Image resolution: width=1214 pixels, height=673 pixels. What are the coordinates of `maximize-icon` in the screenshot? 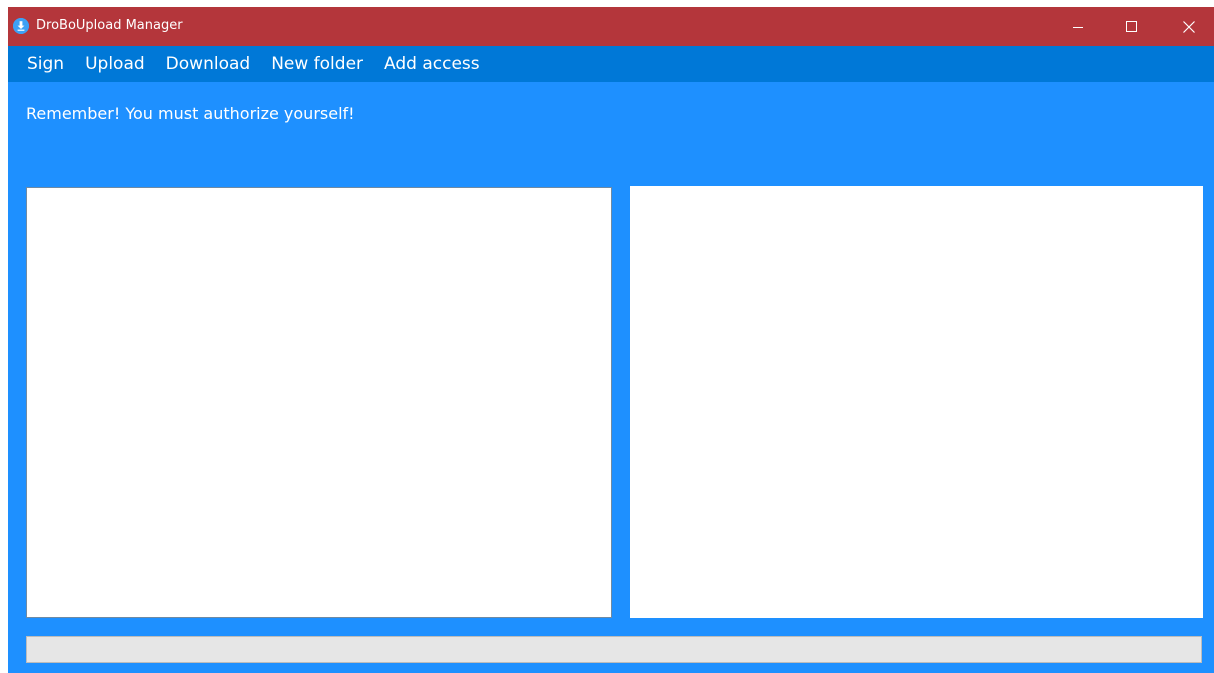 It's located at (1131, 26).